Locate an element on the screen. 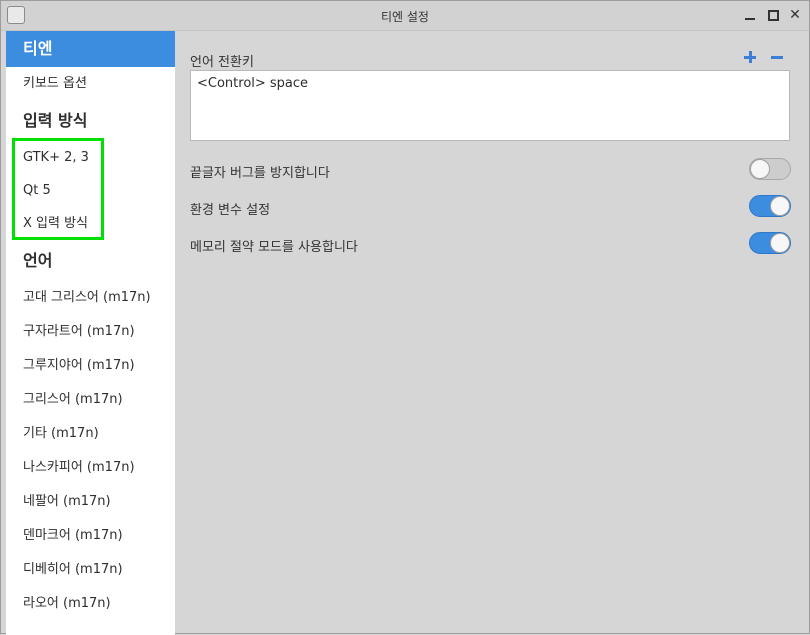  sidebar-item: 티엔 is located at coordinates (90, 49).